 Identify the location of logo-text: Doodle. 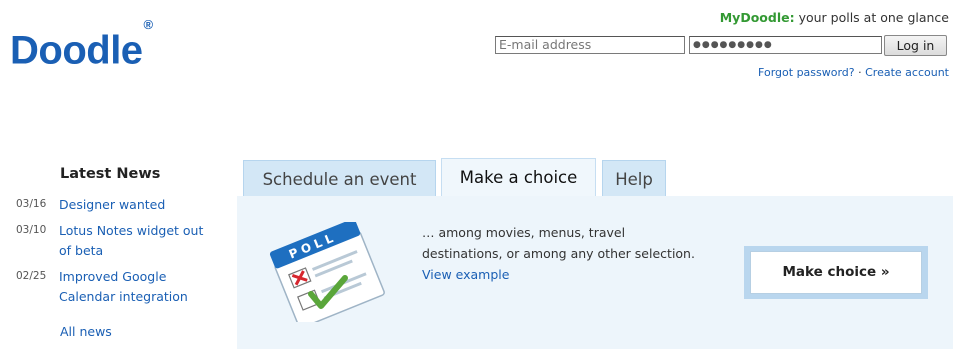
(76, 50).